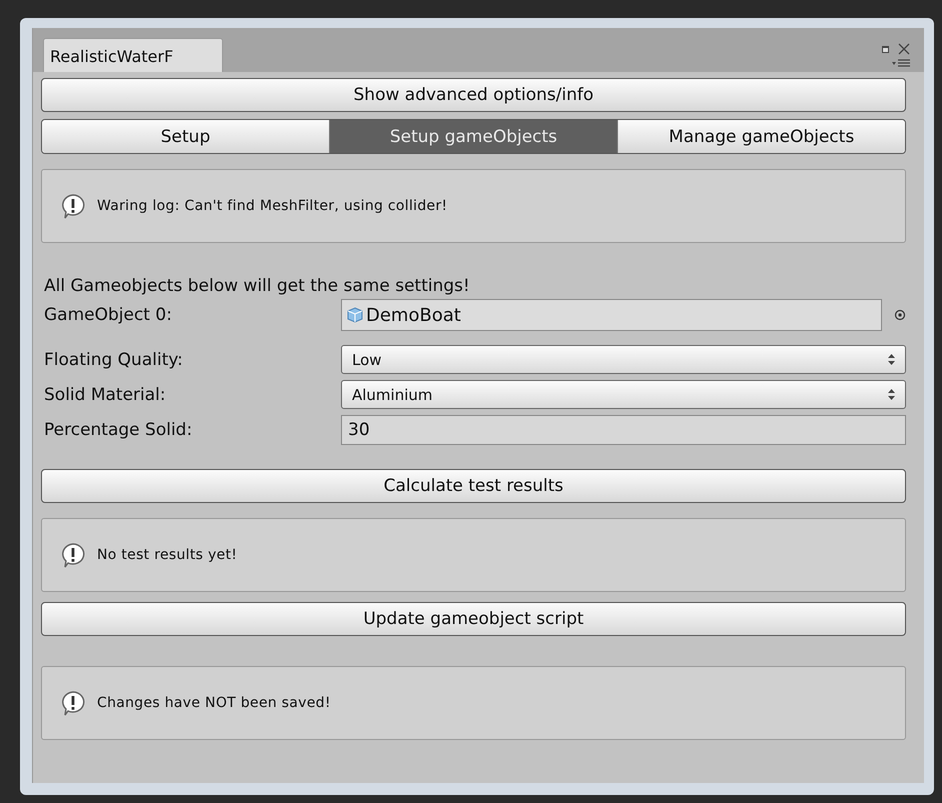  What do you see at coordinates (623, 359) in the screenshot?
I see `dropdown: Low` at bounding box center [623, 359].